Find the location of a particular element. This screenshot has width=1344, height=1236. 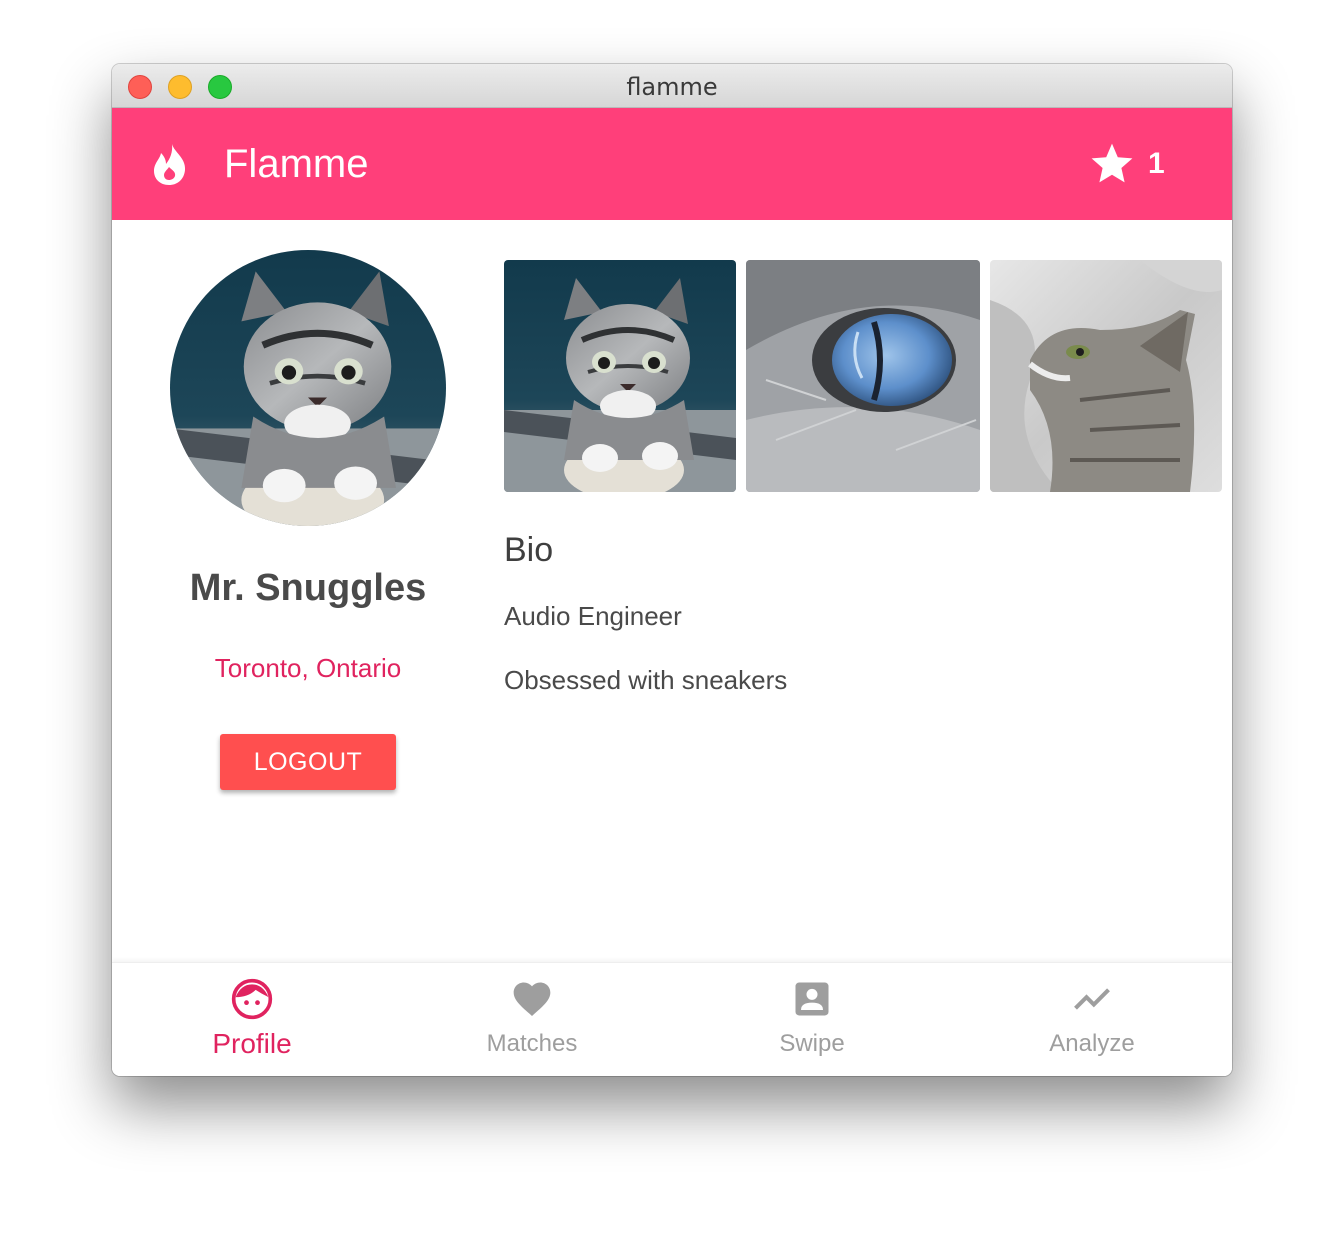

app-bar: Flamme 1 is located at coordinates (672, 164).